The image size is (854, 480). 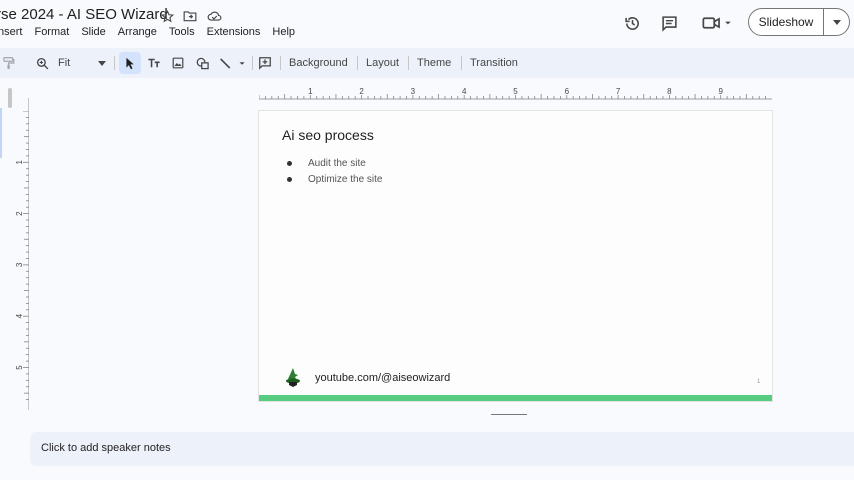 What do you see at coordinates (93, 35) in the screenshot?
I see `menu-slide: Slide` at bounding box center [93, 35].